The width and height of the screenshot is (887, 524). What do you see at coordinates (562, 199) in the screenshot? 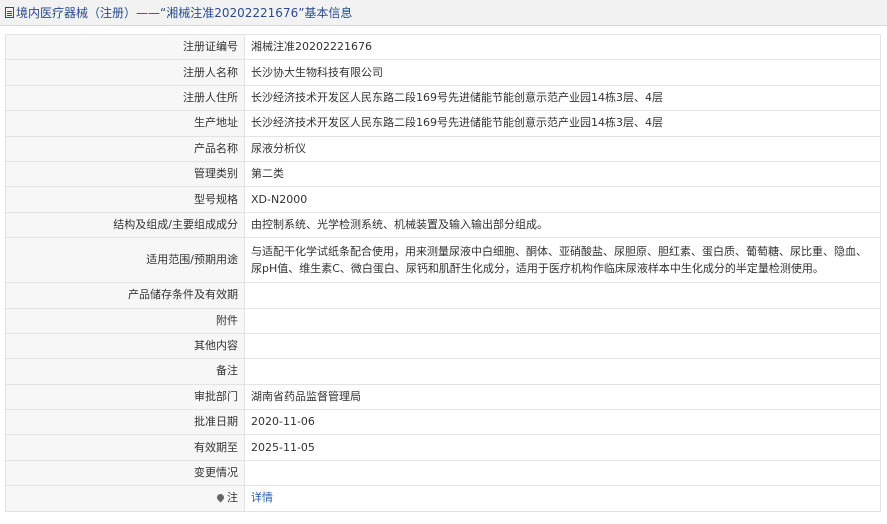
I see `row-value: XD-N2000` at bounding box center [562, 199].